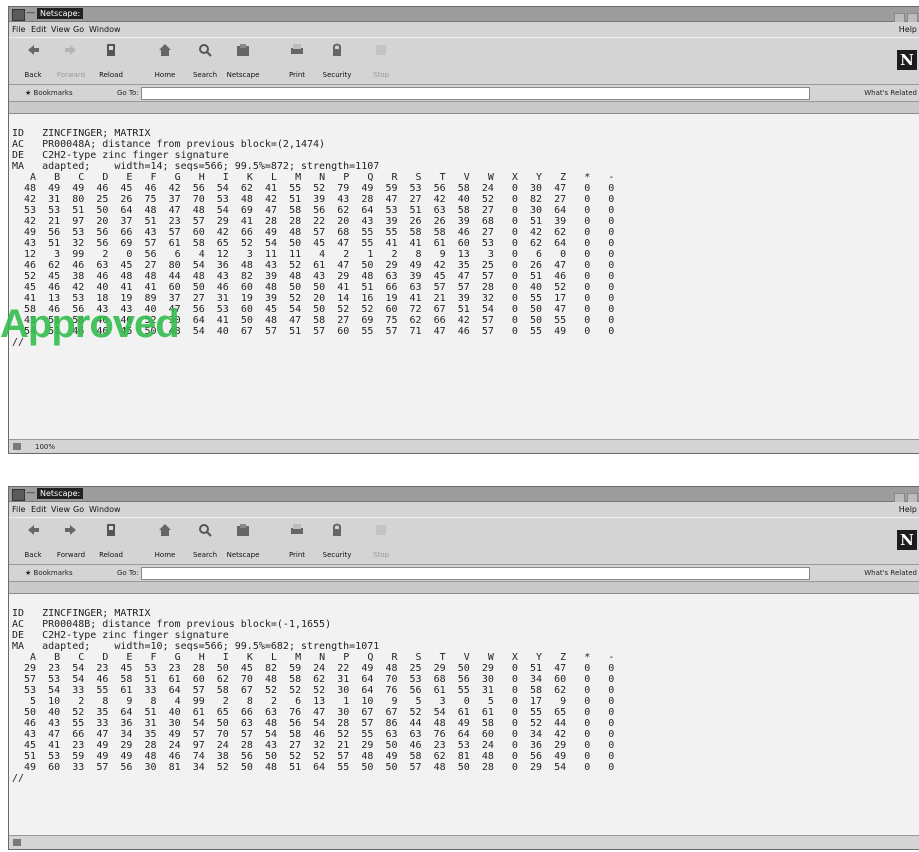 This screenshot has width=919, height=852. I want to click on forward-label: Forward, so click(71, 75).